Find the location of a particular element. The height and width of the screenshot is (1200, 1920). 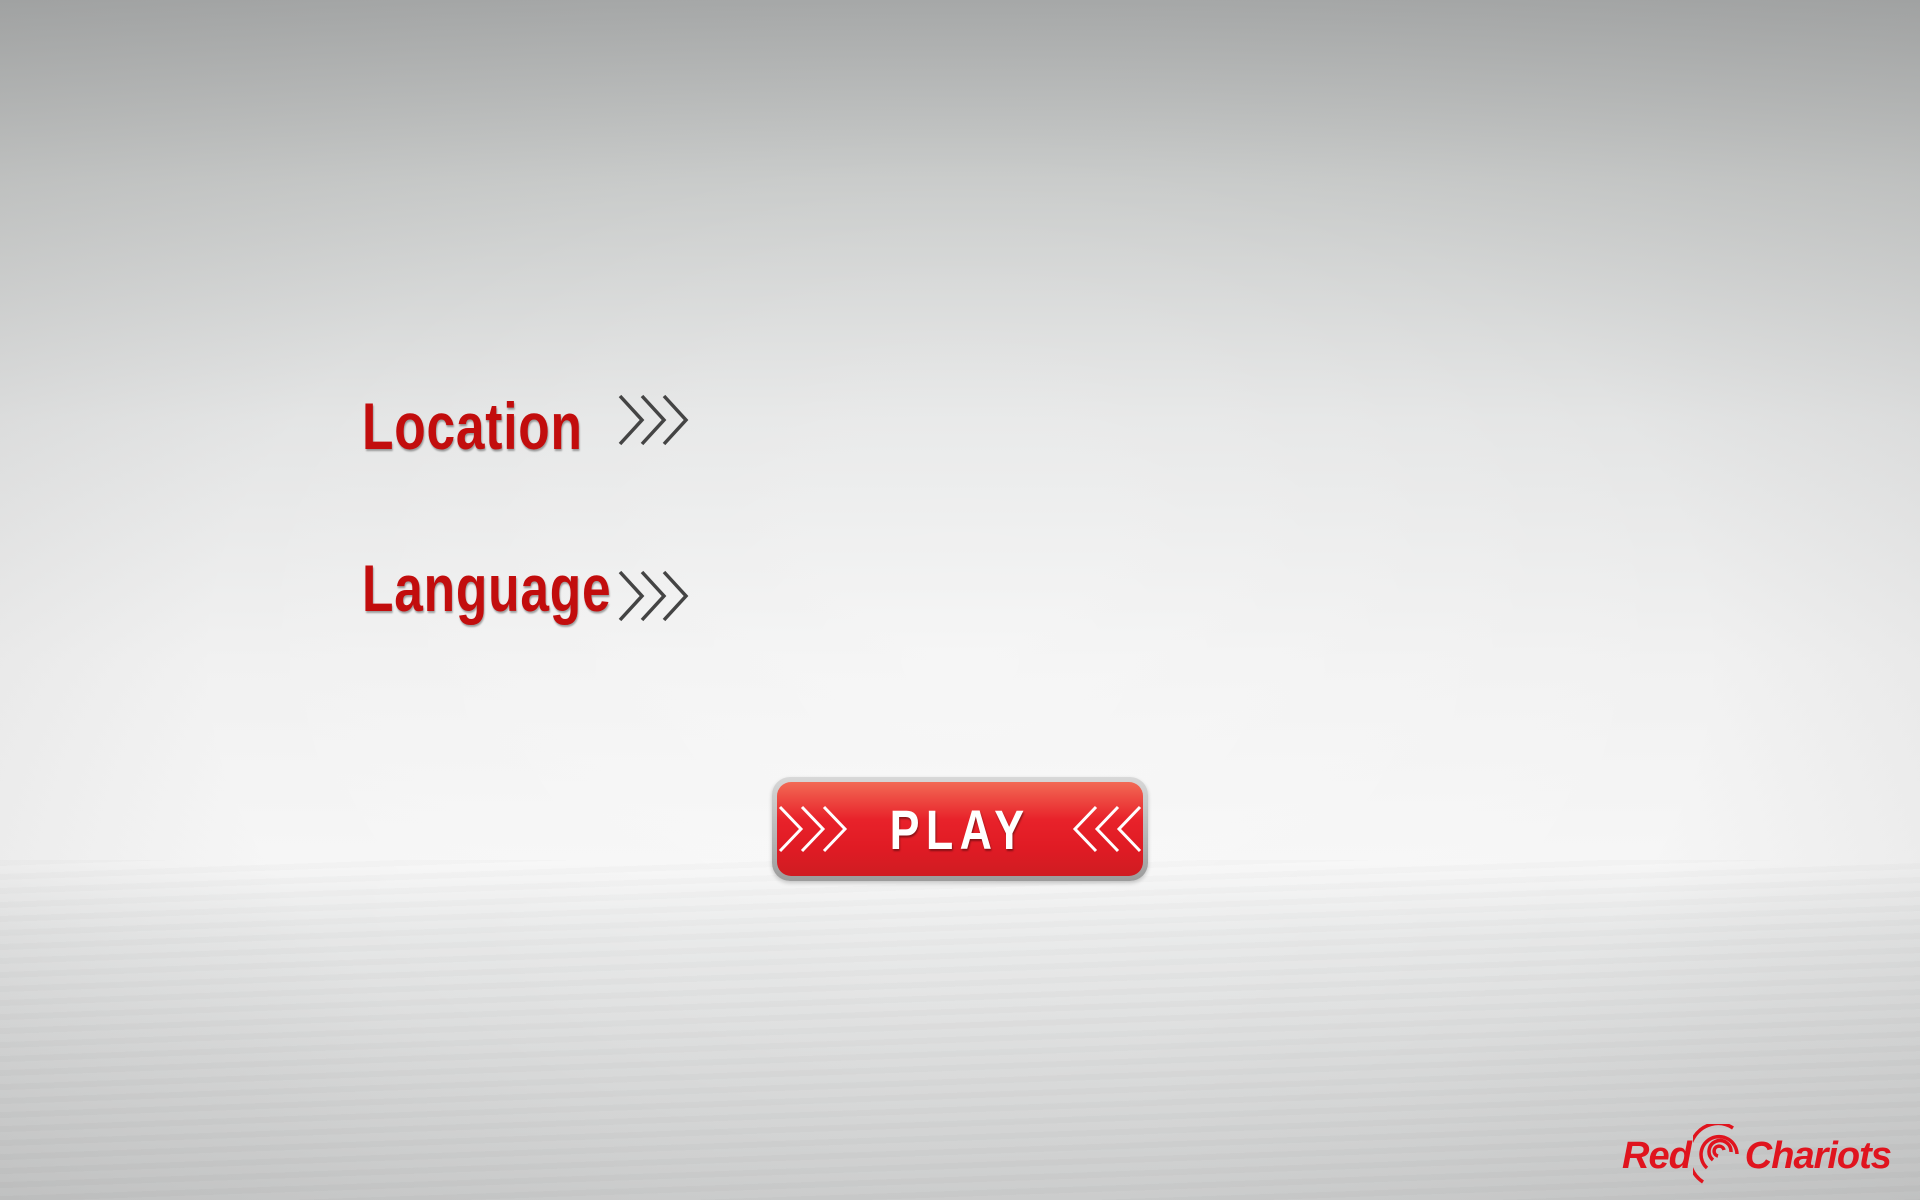

red-chariots-logo: Red Chariots is located at coordinates (1757, 1156).